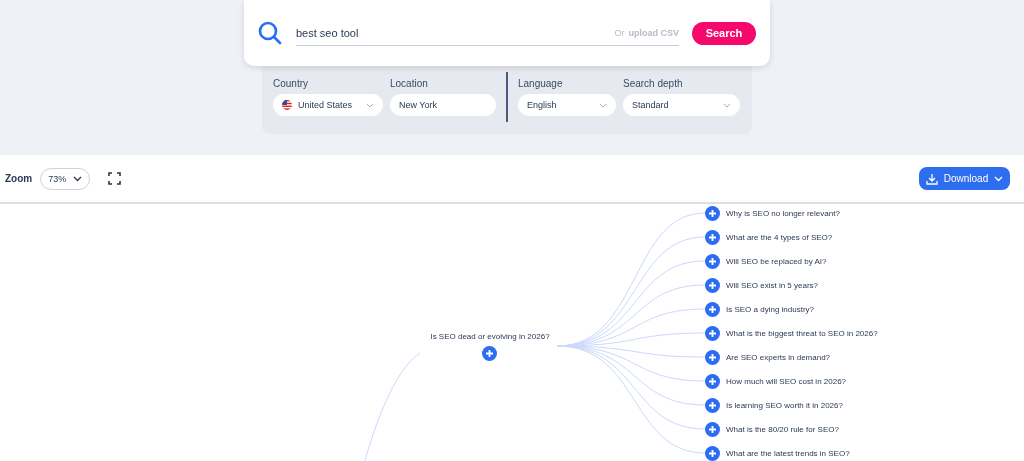 The height and width of the screenshot is (461, 1024). What do you see at coordinates (409, 83) in the screenshot?
I see `field-label: Location` at bounding box center [409, 83].